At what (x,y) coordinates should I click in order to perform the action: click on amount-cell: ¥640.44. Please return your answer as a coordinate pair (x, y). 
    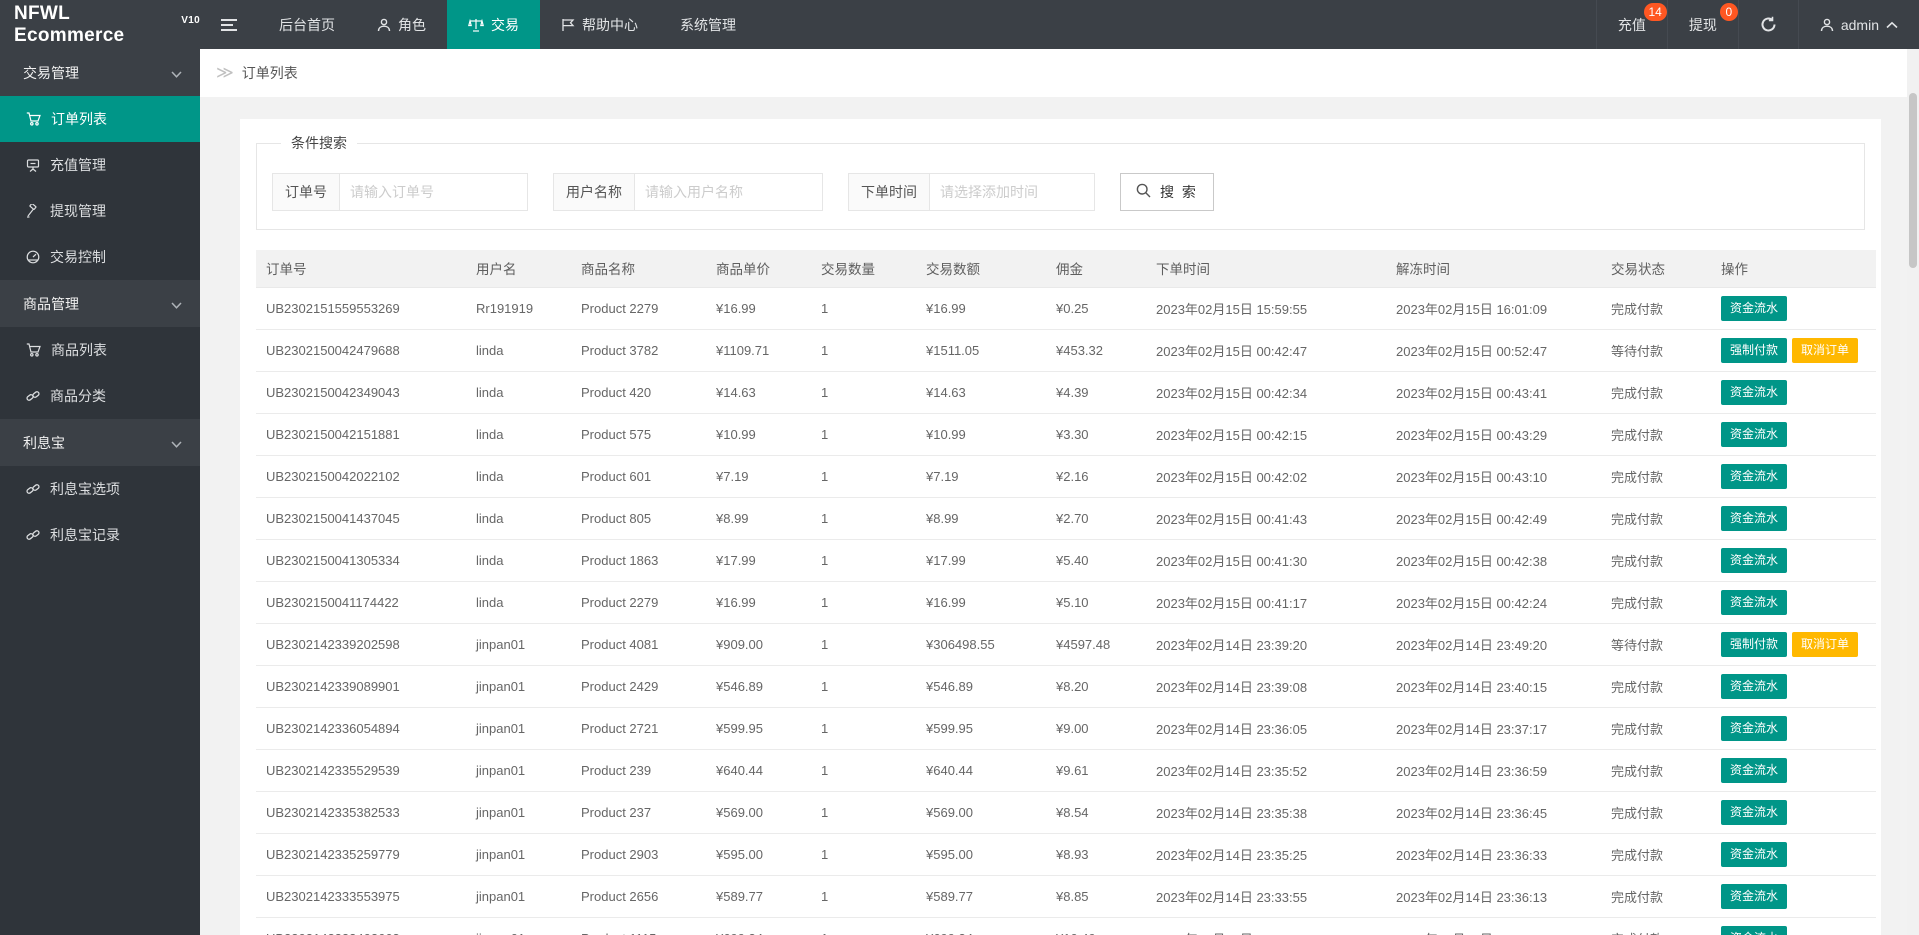
    Looking at the image, I should click on (981, 770).